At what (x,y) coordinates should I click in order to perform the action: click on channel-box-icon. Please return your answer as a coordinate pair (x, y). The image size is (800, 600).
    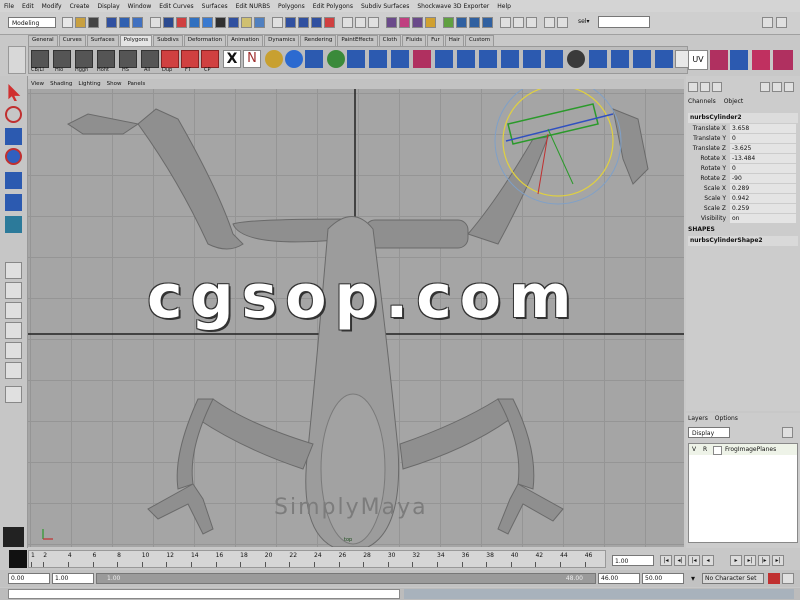
    Looking at the image, I should click on (549, 22).